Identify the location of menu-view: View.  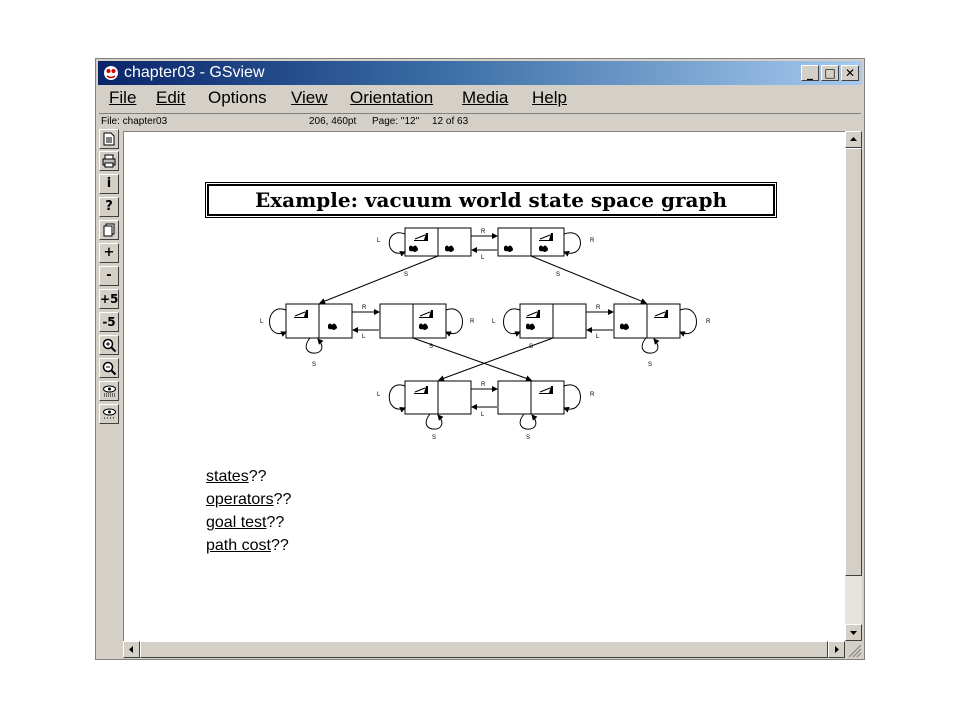
(309, 98).